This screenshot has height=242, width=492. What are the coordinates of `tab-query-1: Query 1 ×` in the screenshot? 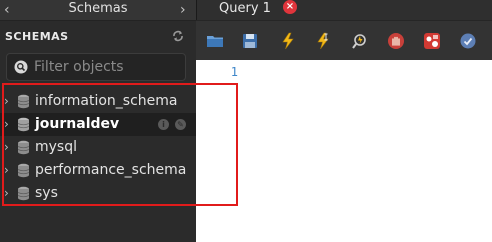 It's located at (254, 10).